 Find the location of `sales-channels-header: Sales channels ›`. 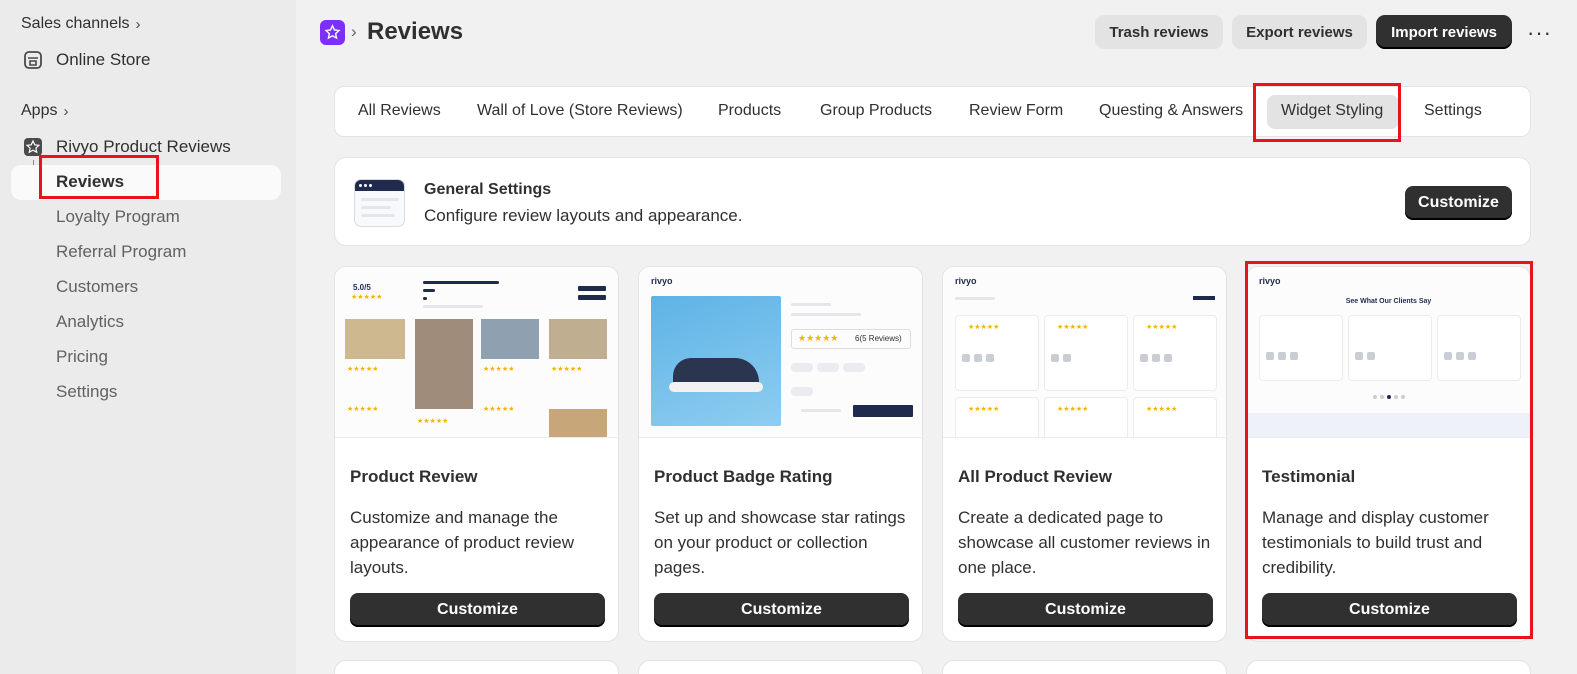

sales-channels-header: Sales channels › is located at coordinates (81, 24).